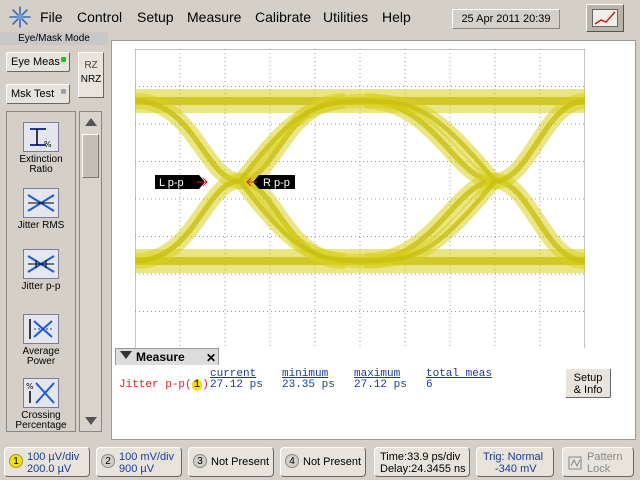 This screenshot has height=480, width=640. Describe the element at coordinates (276, 183) in the screenshot. I see `svg-text: R p-p` at that location.